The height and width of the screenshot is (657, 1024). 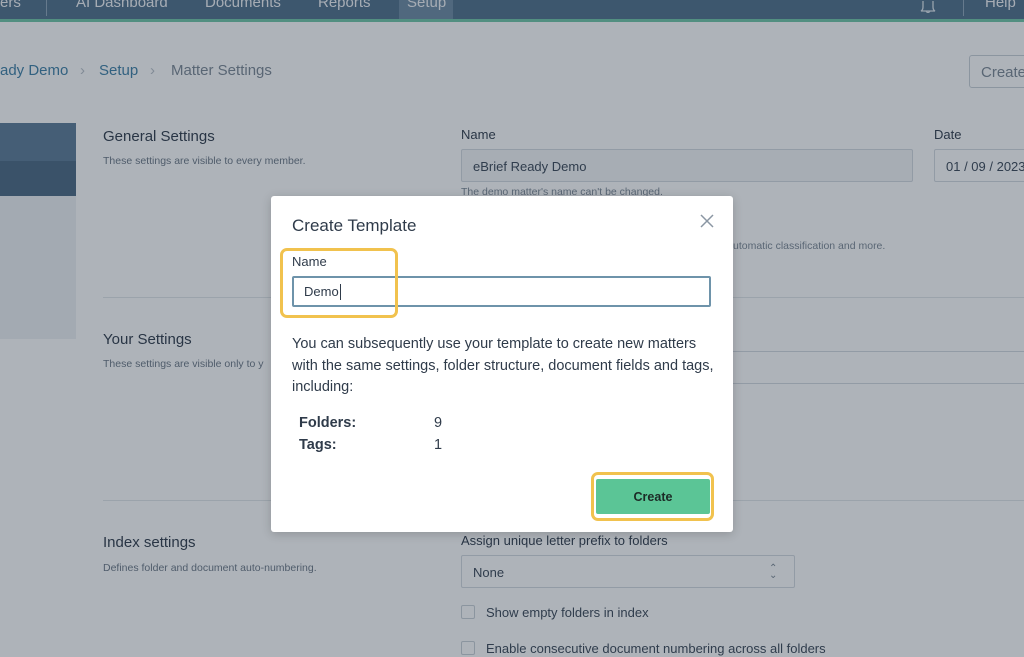 I want to click on dialog-title: Create Template, so click(x=354, y=225).